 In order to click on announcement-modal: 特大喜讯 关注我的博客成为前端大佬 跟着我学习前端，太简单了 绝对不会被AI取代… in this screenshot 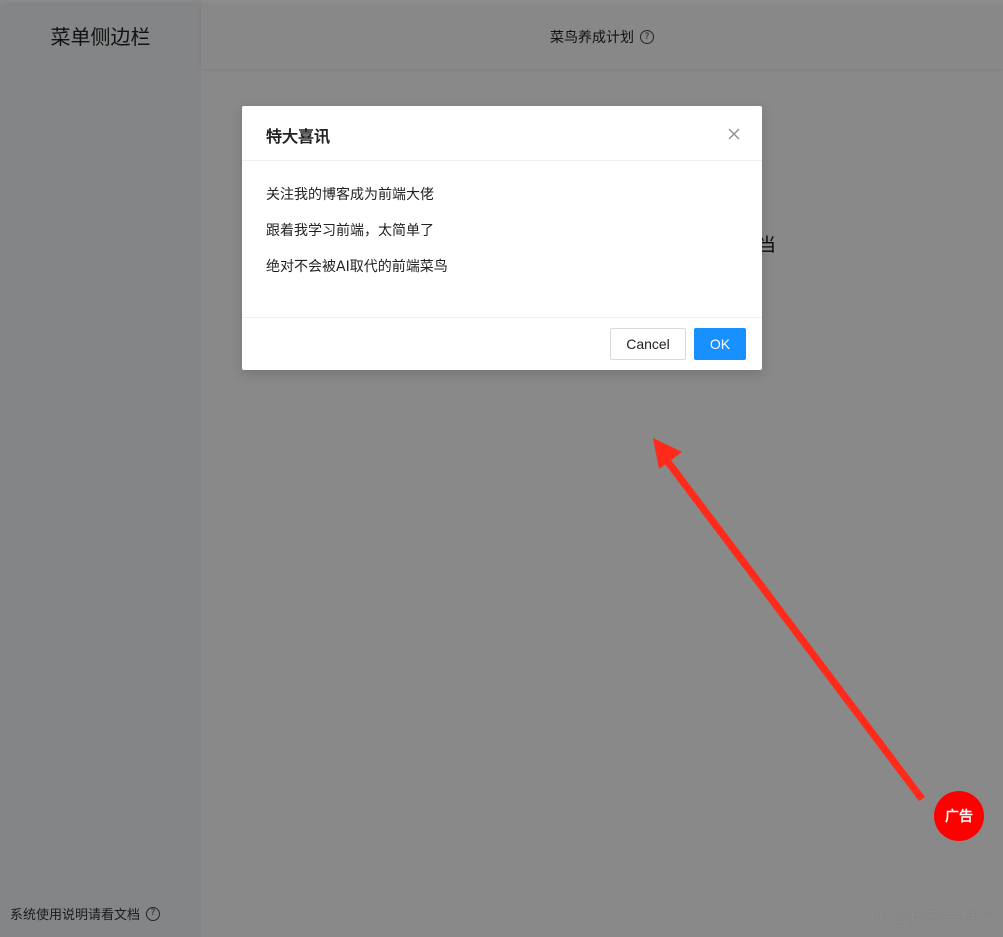, I will do `click(502, 238)`.